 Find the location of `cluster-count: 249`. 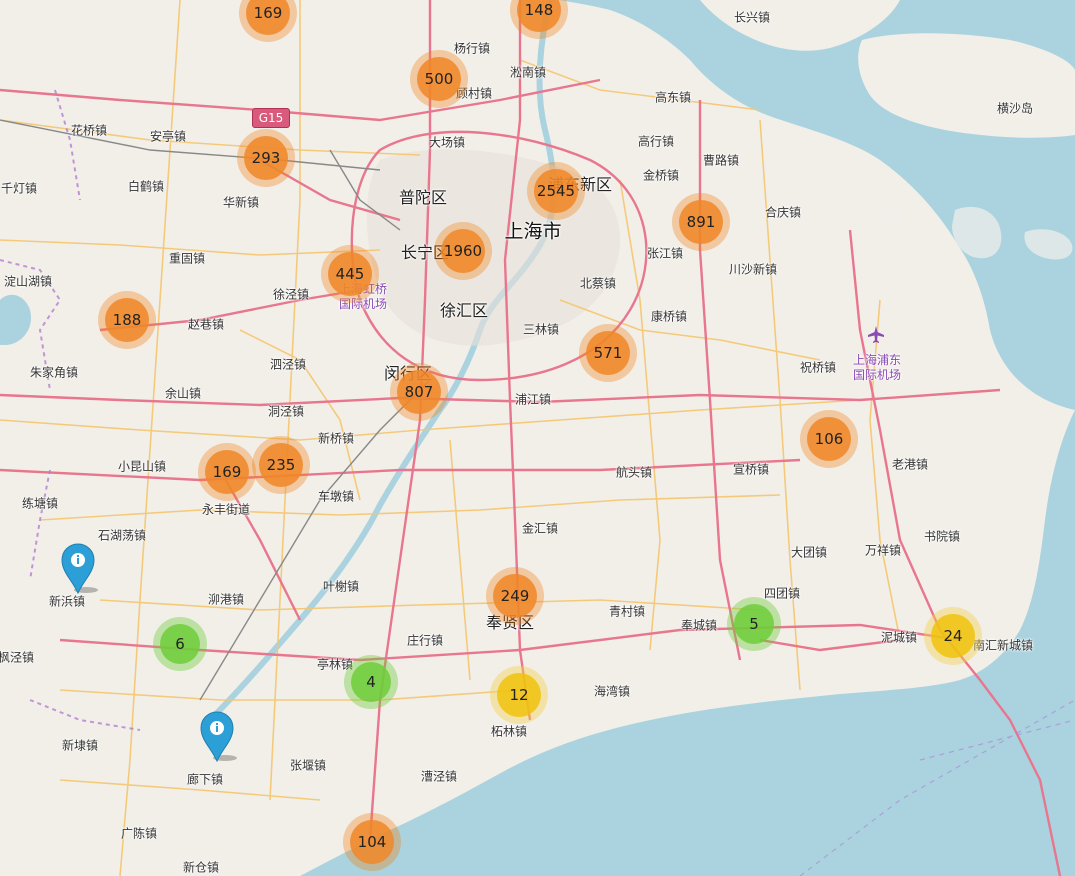

cluster-count: 249 is located at coordinates (515, 596).